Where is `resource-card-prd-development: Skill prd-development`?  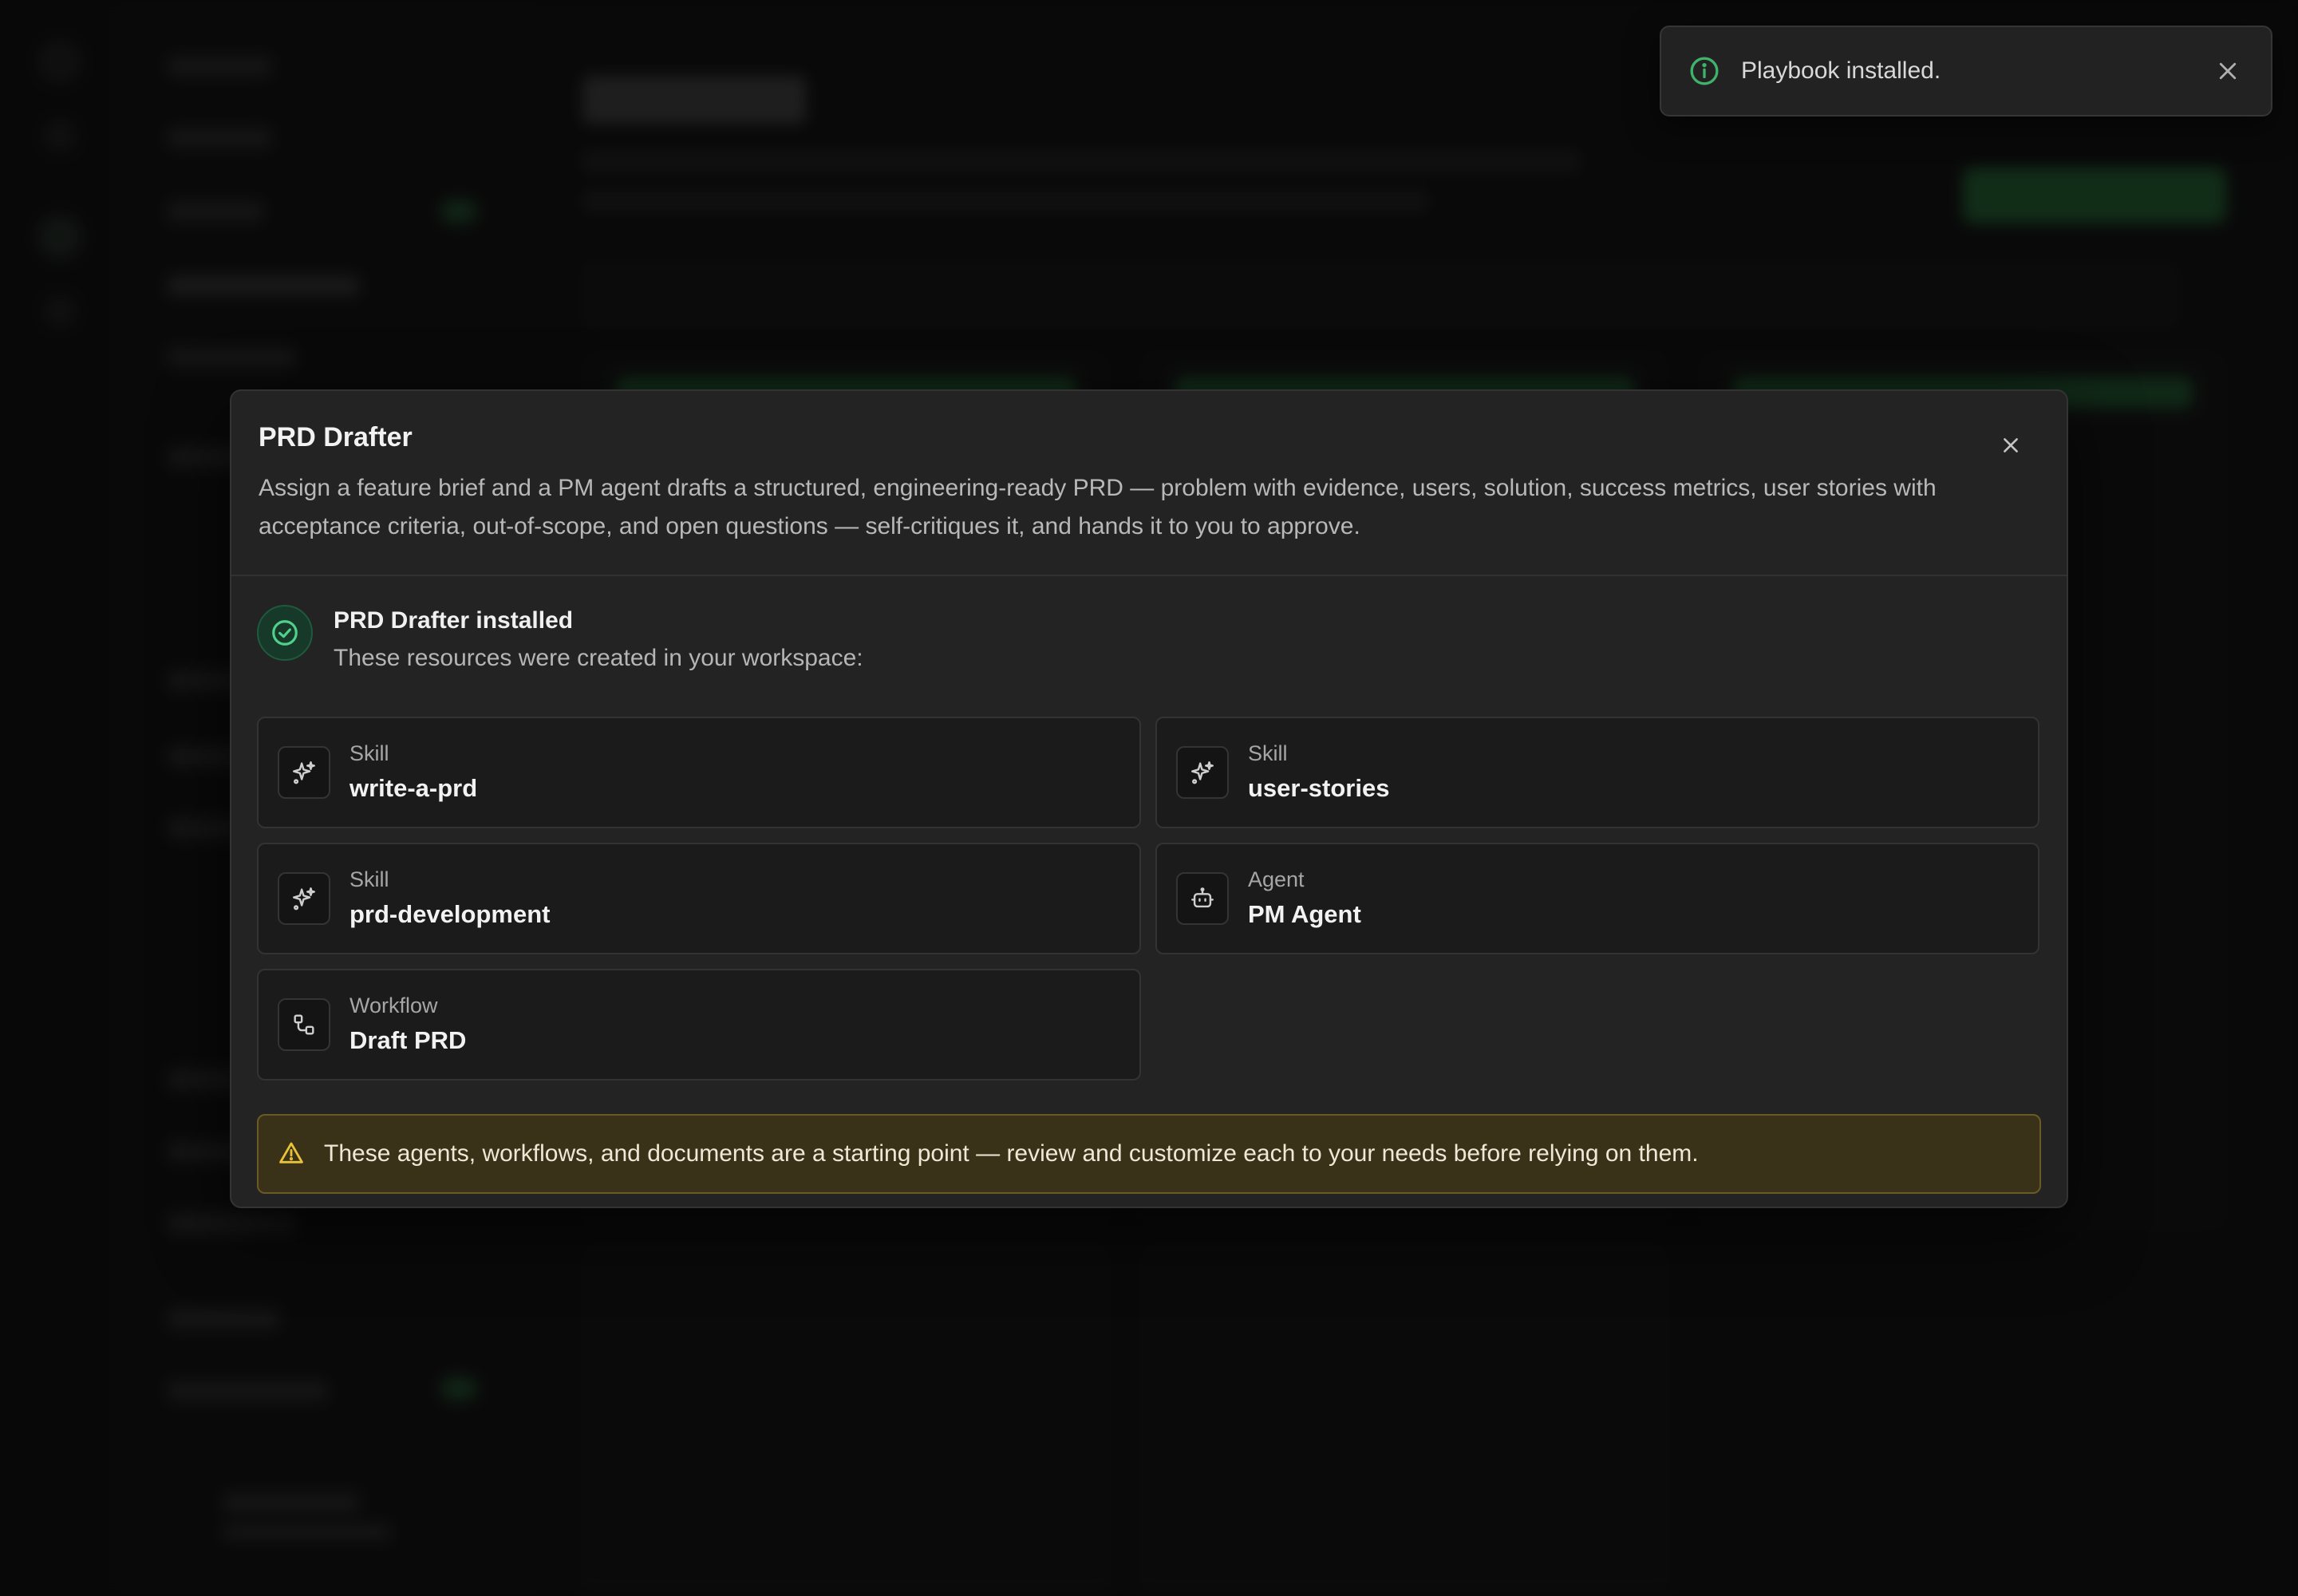 resource-card-prd-development: Skill prd-development is located at coordinates (699, 898).